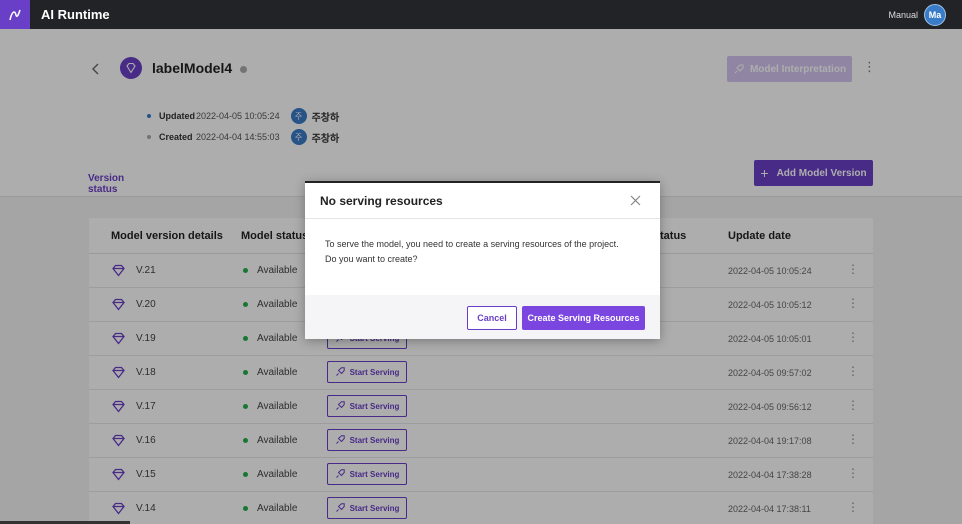  What do you see at coordinates (482, 201) in the screenshot?
I see `dialog-header: No serving resources` at bounding box center [482, 201].